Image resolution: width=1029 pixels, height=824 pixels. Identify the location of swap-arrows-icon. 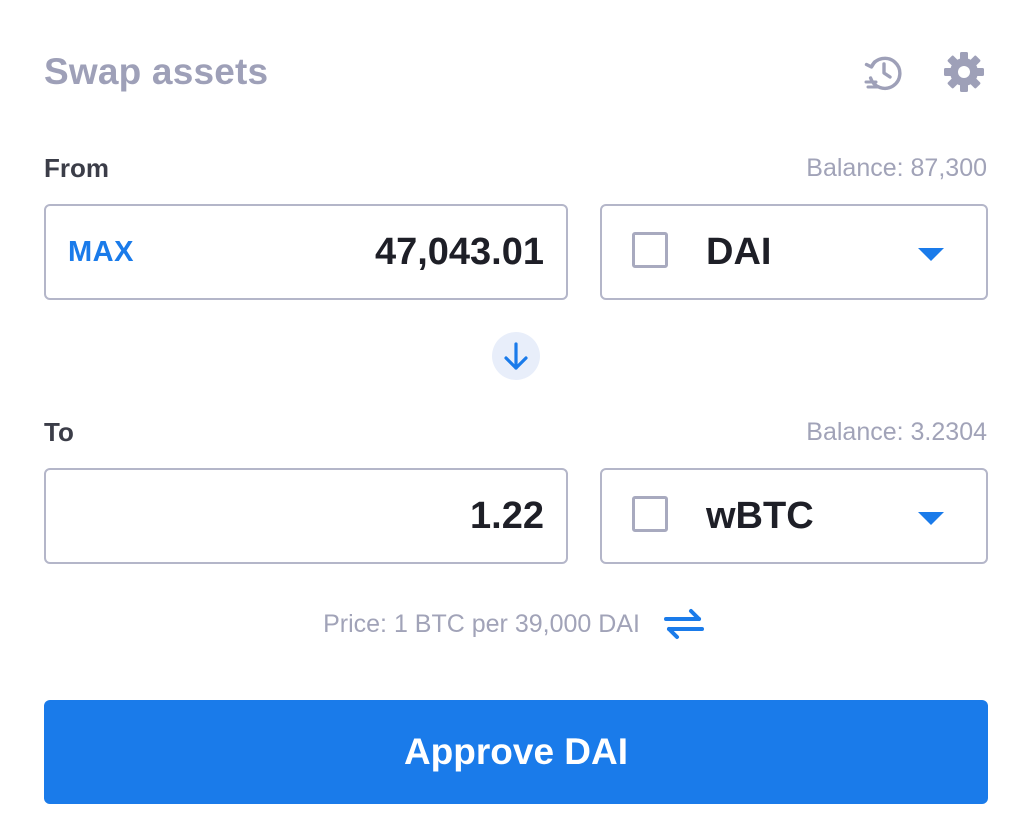
(683, 624).